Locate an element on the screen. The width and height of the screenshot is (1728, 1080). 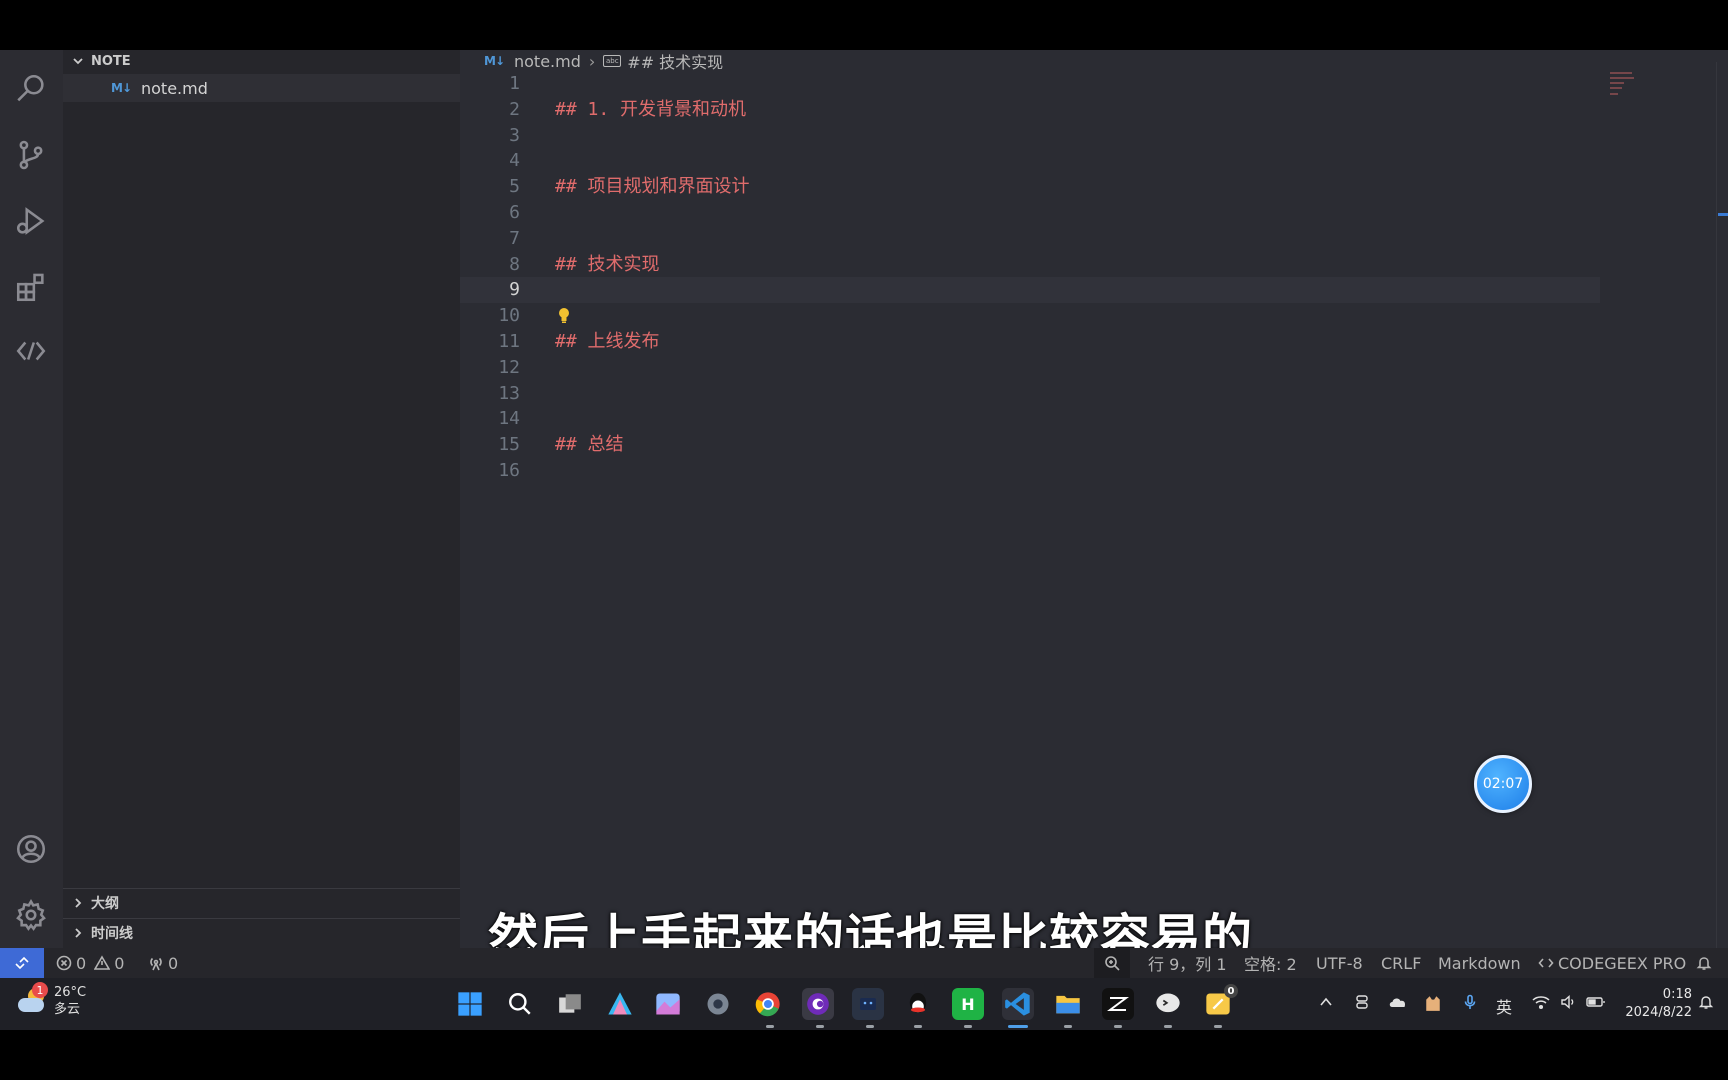
file-item-note-md: M↓ note.md is located at coordinates (261, 88).